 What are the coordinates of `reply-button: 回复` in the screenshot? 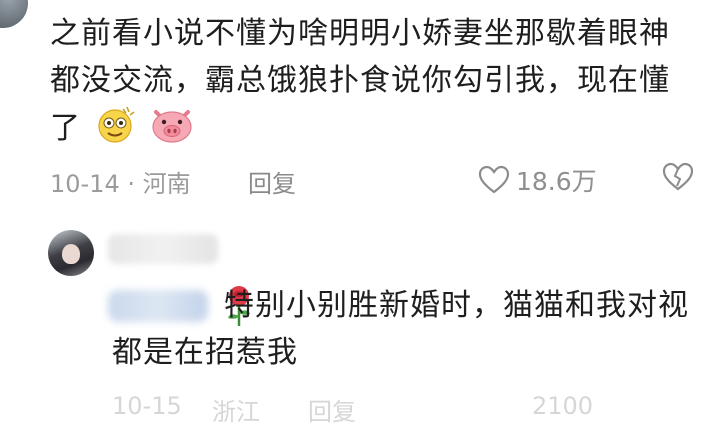 It's located at (272, 181).